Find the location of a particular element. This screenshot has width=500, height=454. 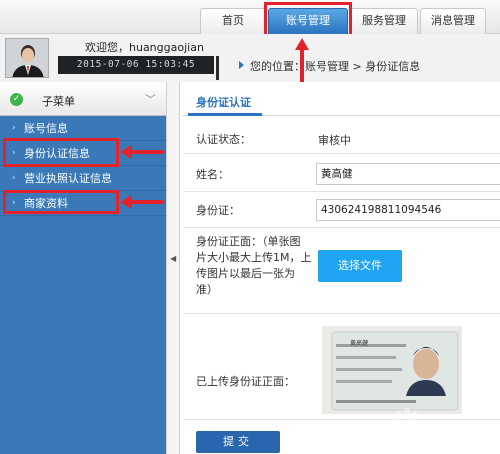

submit-button: 提交 is located at coordinates (238, 442).